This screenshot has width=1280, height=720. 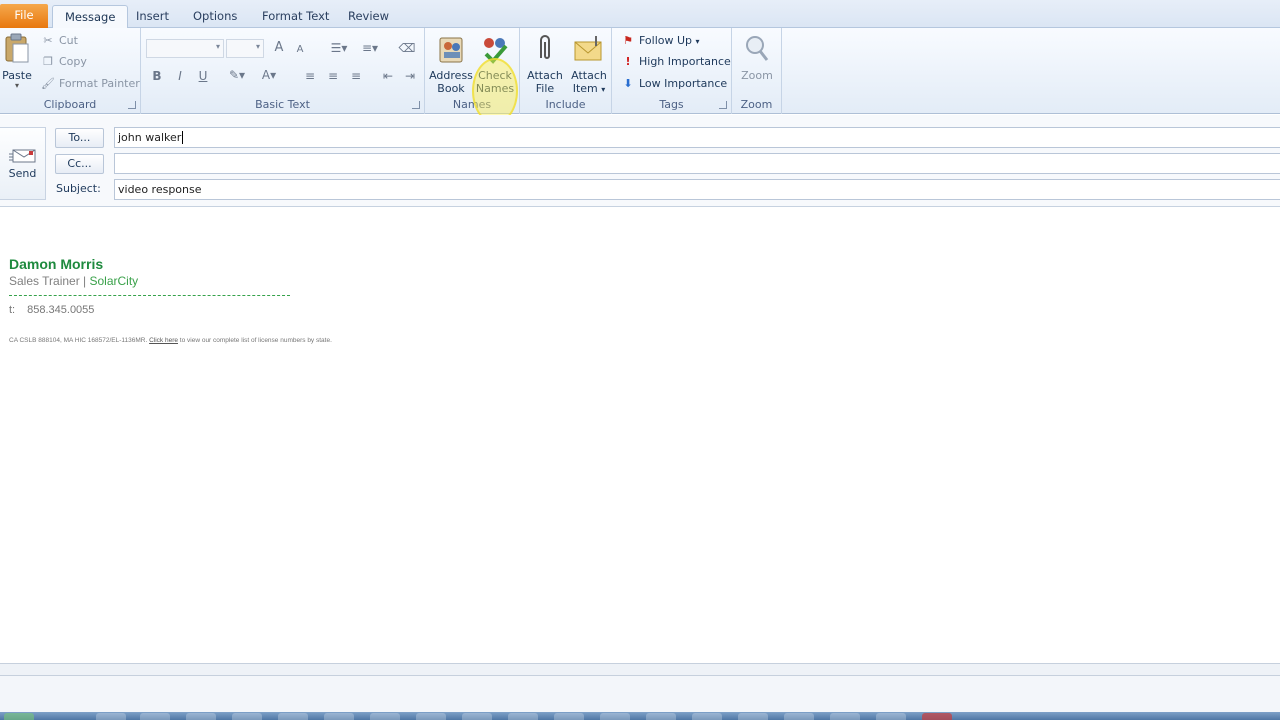 What do you see at coordinates (697, 137) in the screenshot?
I see `to-field: john walker` at bounding box center [697, 137].